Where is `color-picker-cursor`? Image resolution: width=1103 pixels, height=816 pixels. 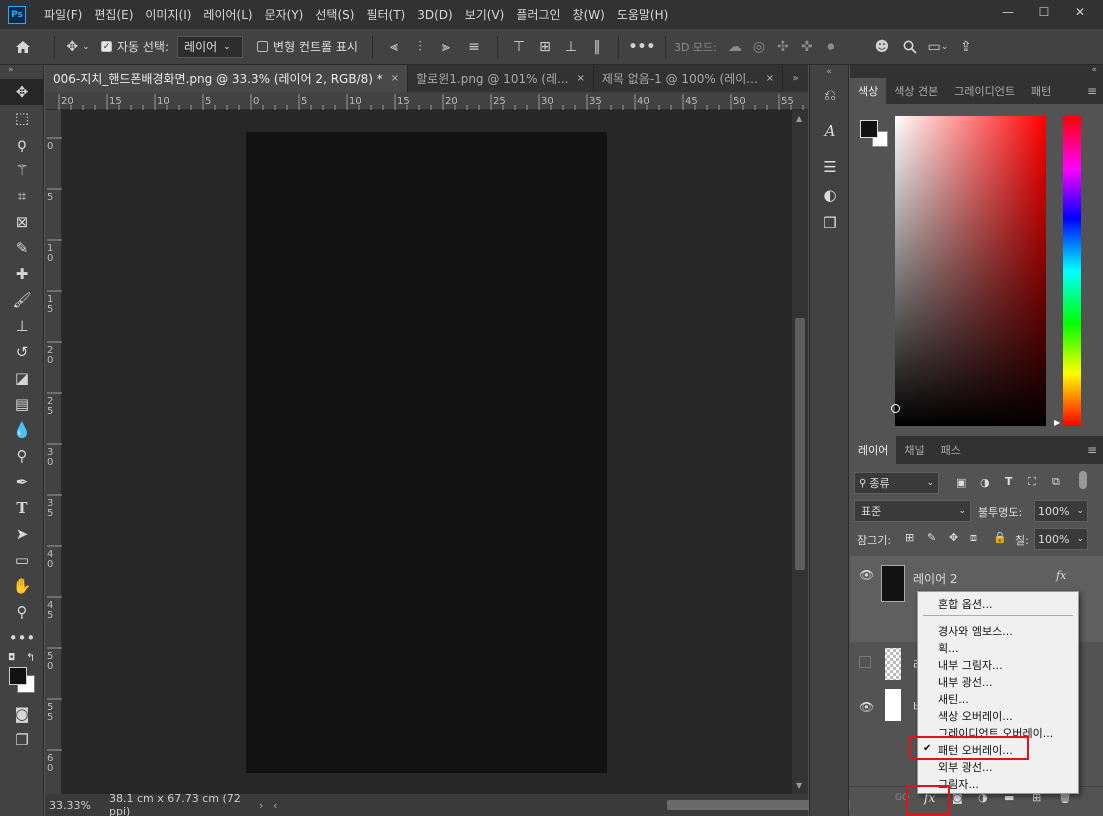
color-picker-cursor is located at coordinates (895, 408).